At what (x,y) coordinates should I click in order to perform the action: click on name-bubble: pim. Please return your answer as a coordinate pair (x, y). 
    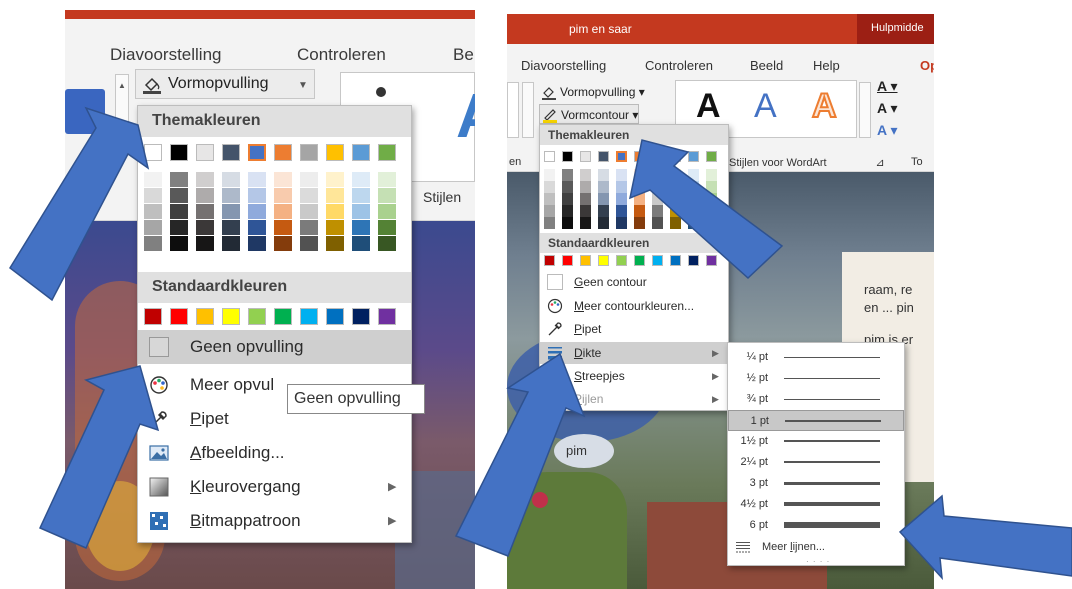
    Looking at the image, I should click on (584, 451).